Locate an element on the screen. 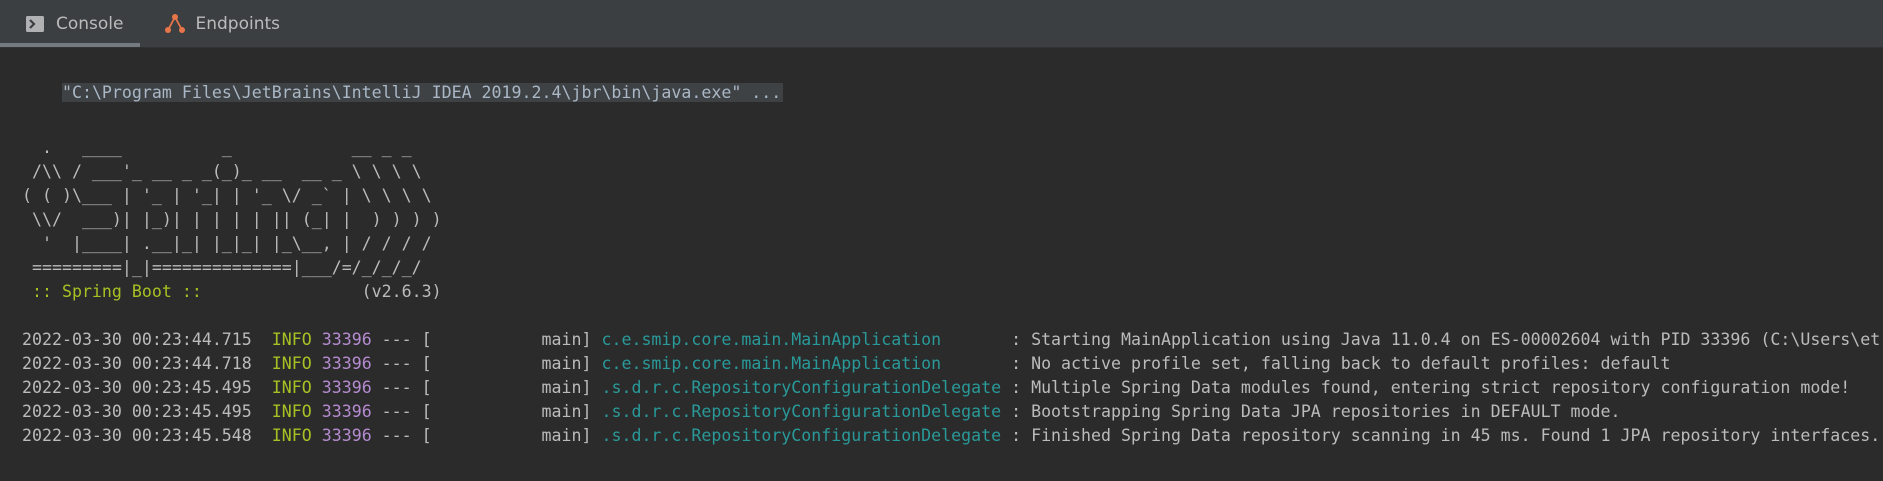 The width and height of the screenshot is (1883, 481). tab-endpoints-label: Endpoints is located at coordinates (238, 23).